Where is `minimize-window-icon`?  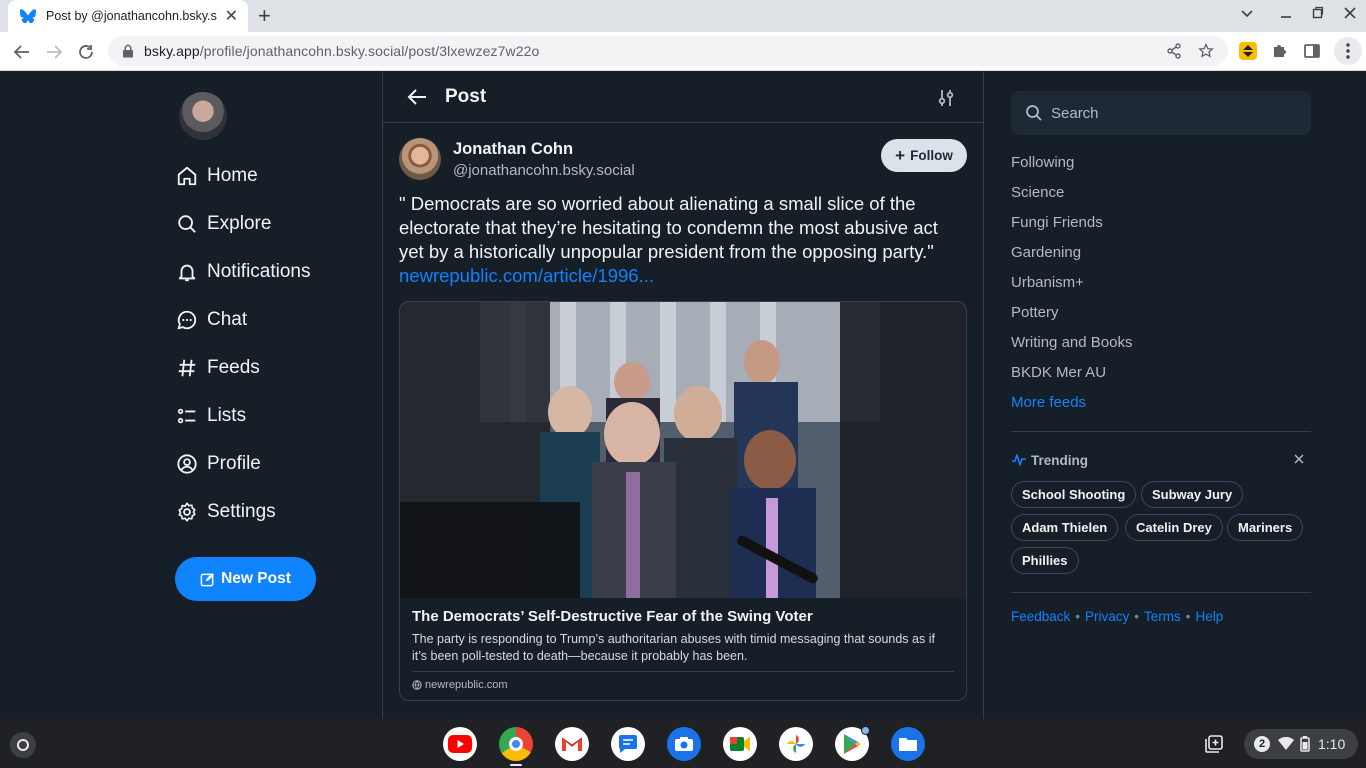
minimize-window-icon is located at coordinates (1286, 14).